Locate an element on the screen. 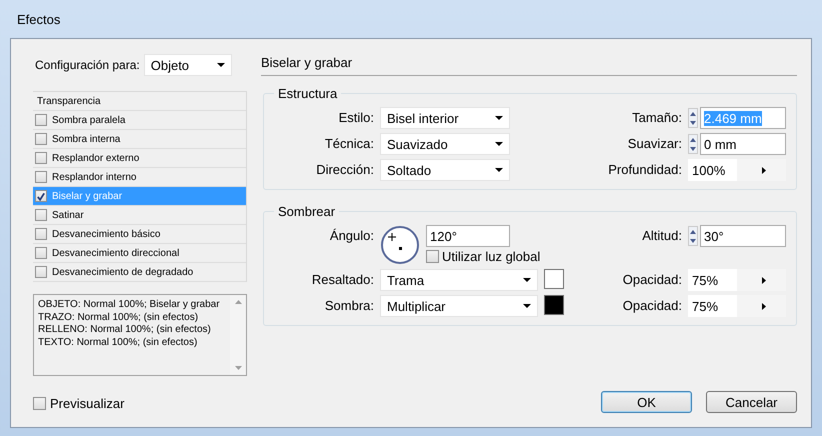  effect-item: Satinar is located at coordinates (139, 215).